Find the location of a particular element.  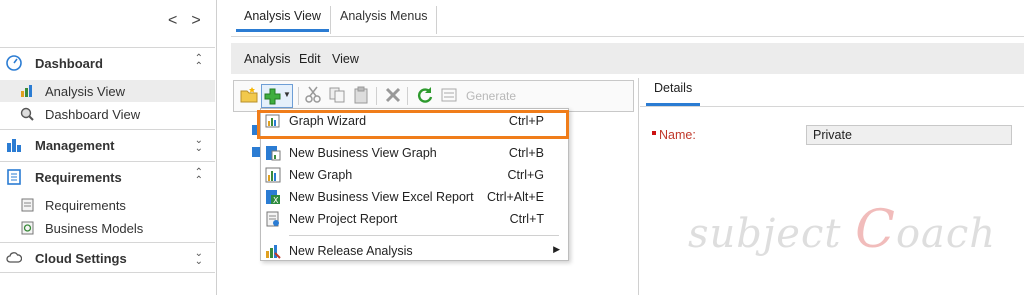

analysis-chart-icon is located at coordinates (26, 91).